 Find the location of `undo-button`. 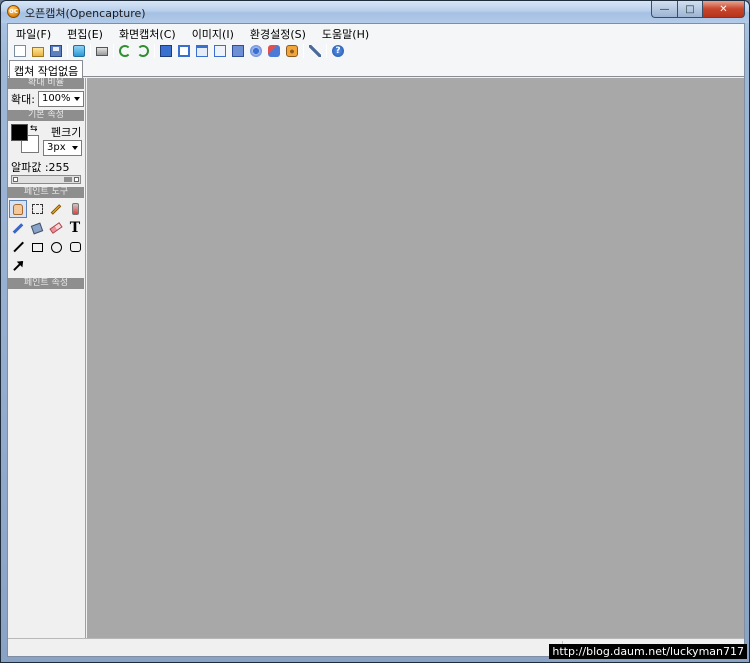

undo-button is located at coordinates (125, 51).